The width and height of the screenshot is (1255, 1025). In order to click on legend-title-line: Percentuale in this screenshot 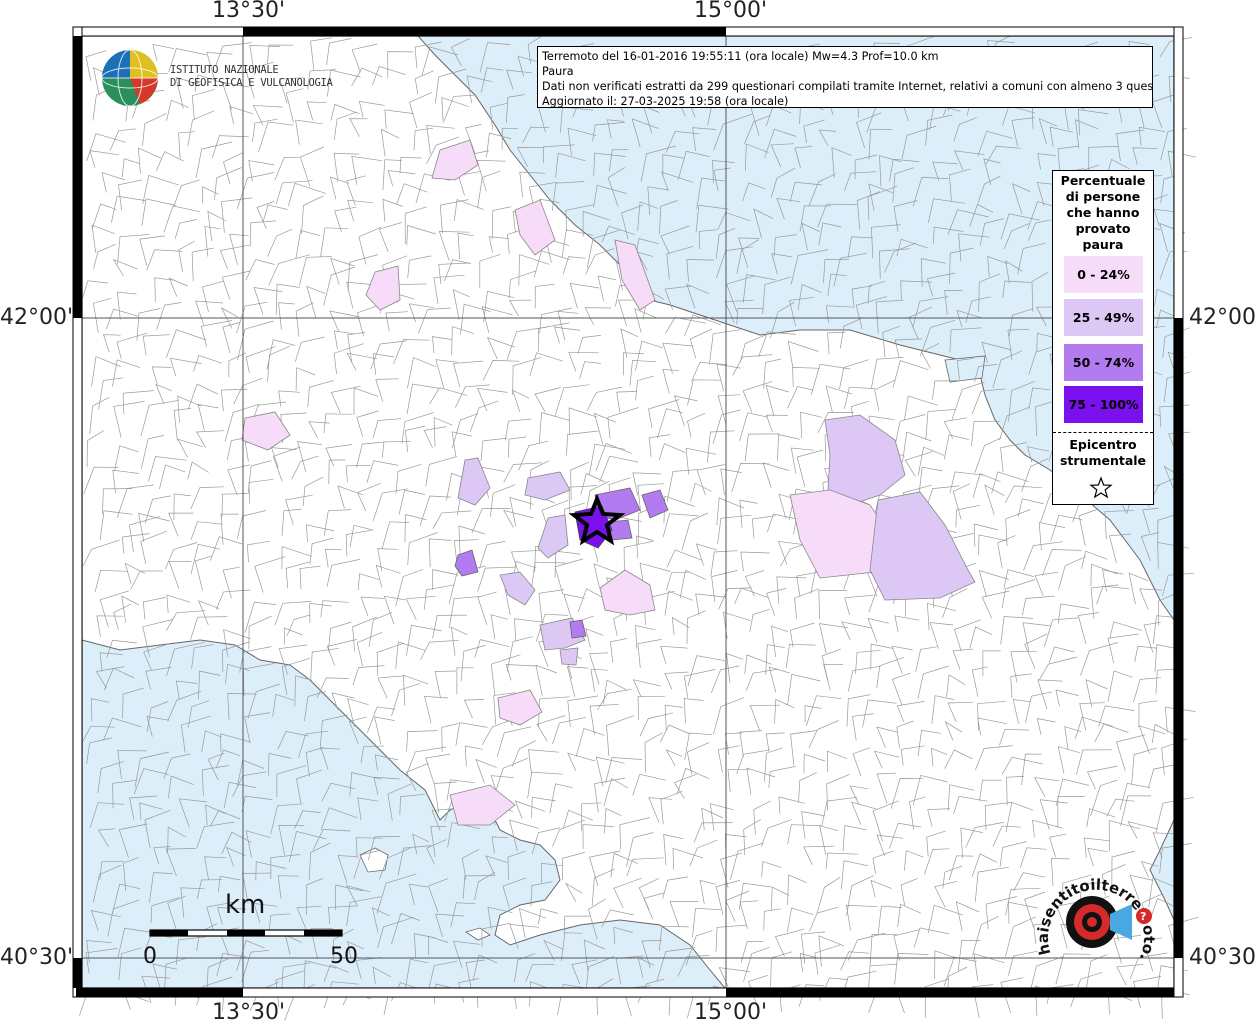, I will do `click(1103, 180)`.